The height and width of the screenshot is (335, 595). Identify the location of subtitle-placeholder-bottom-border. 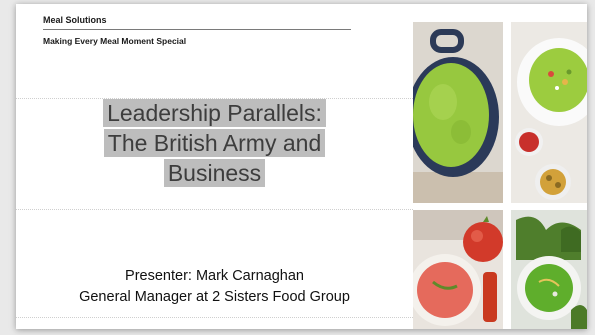
(214, 317).